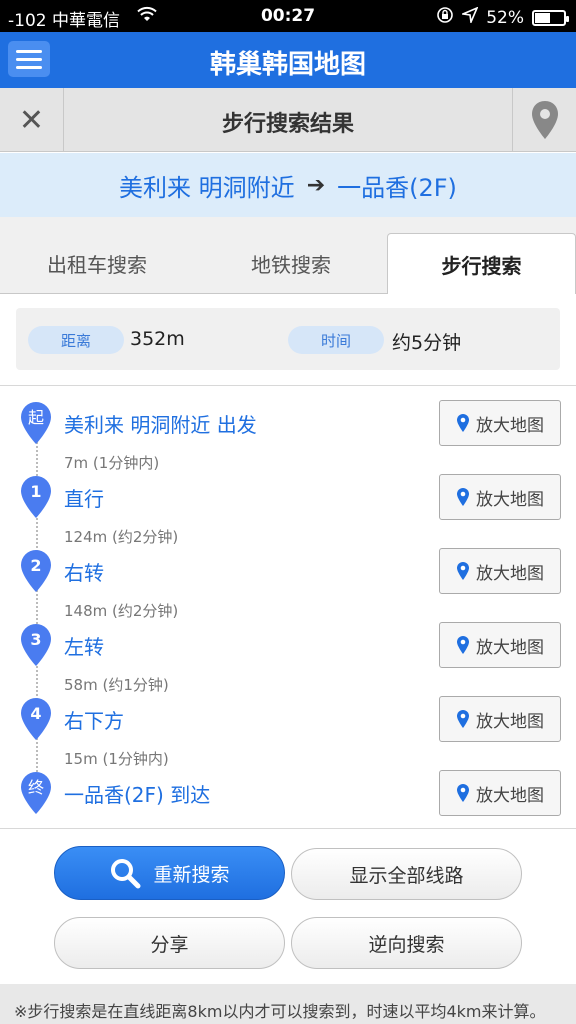 The image size is (576, 1024). What do you see at coordinates (481, 264) in the screenshot?
I see `tab-walk-search: 步行搜索` at bounding box center [481, 264].